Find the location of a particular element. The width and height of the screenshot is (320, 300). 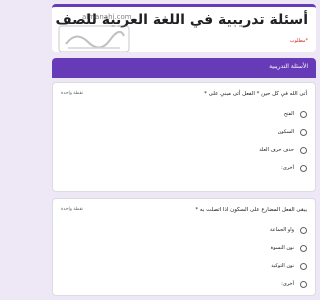

option-label: نون التوكيد is located at coordinates (282, 266).